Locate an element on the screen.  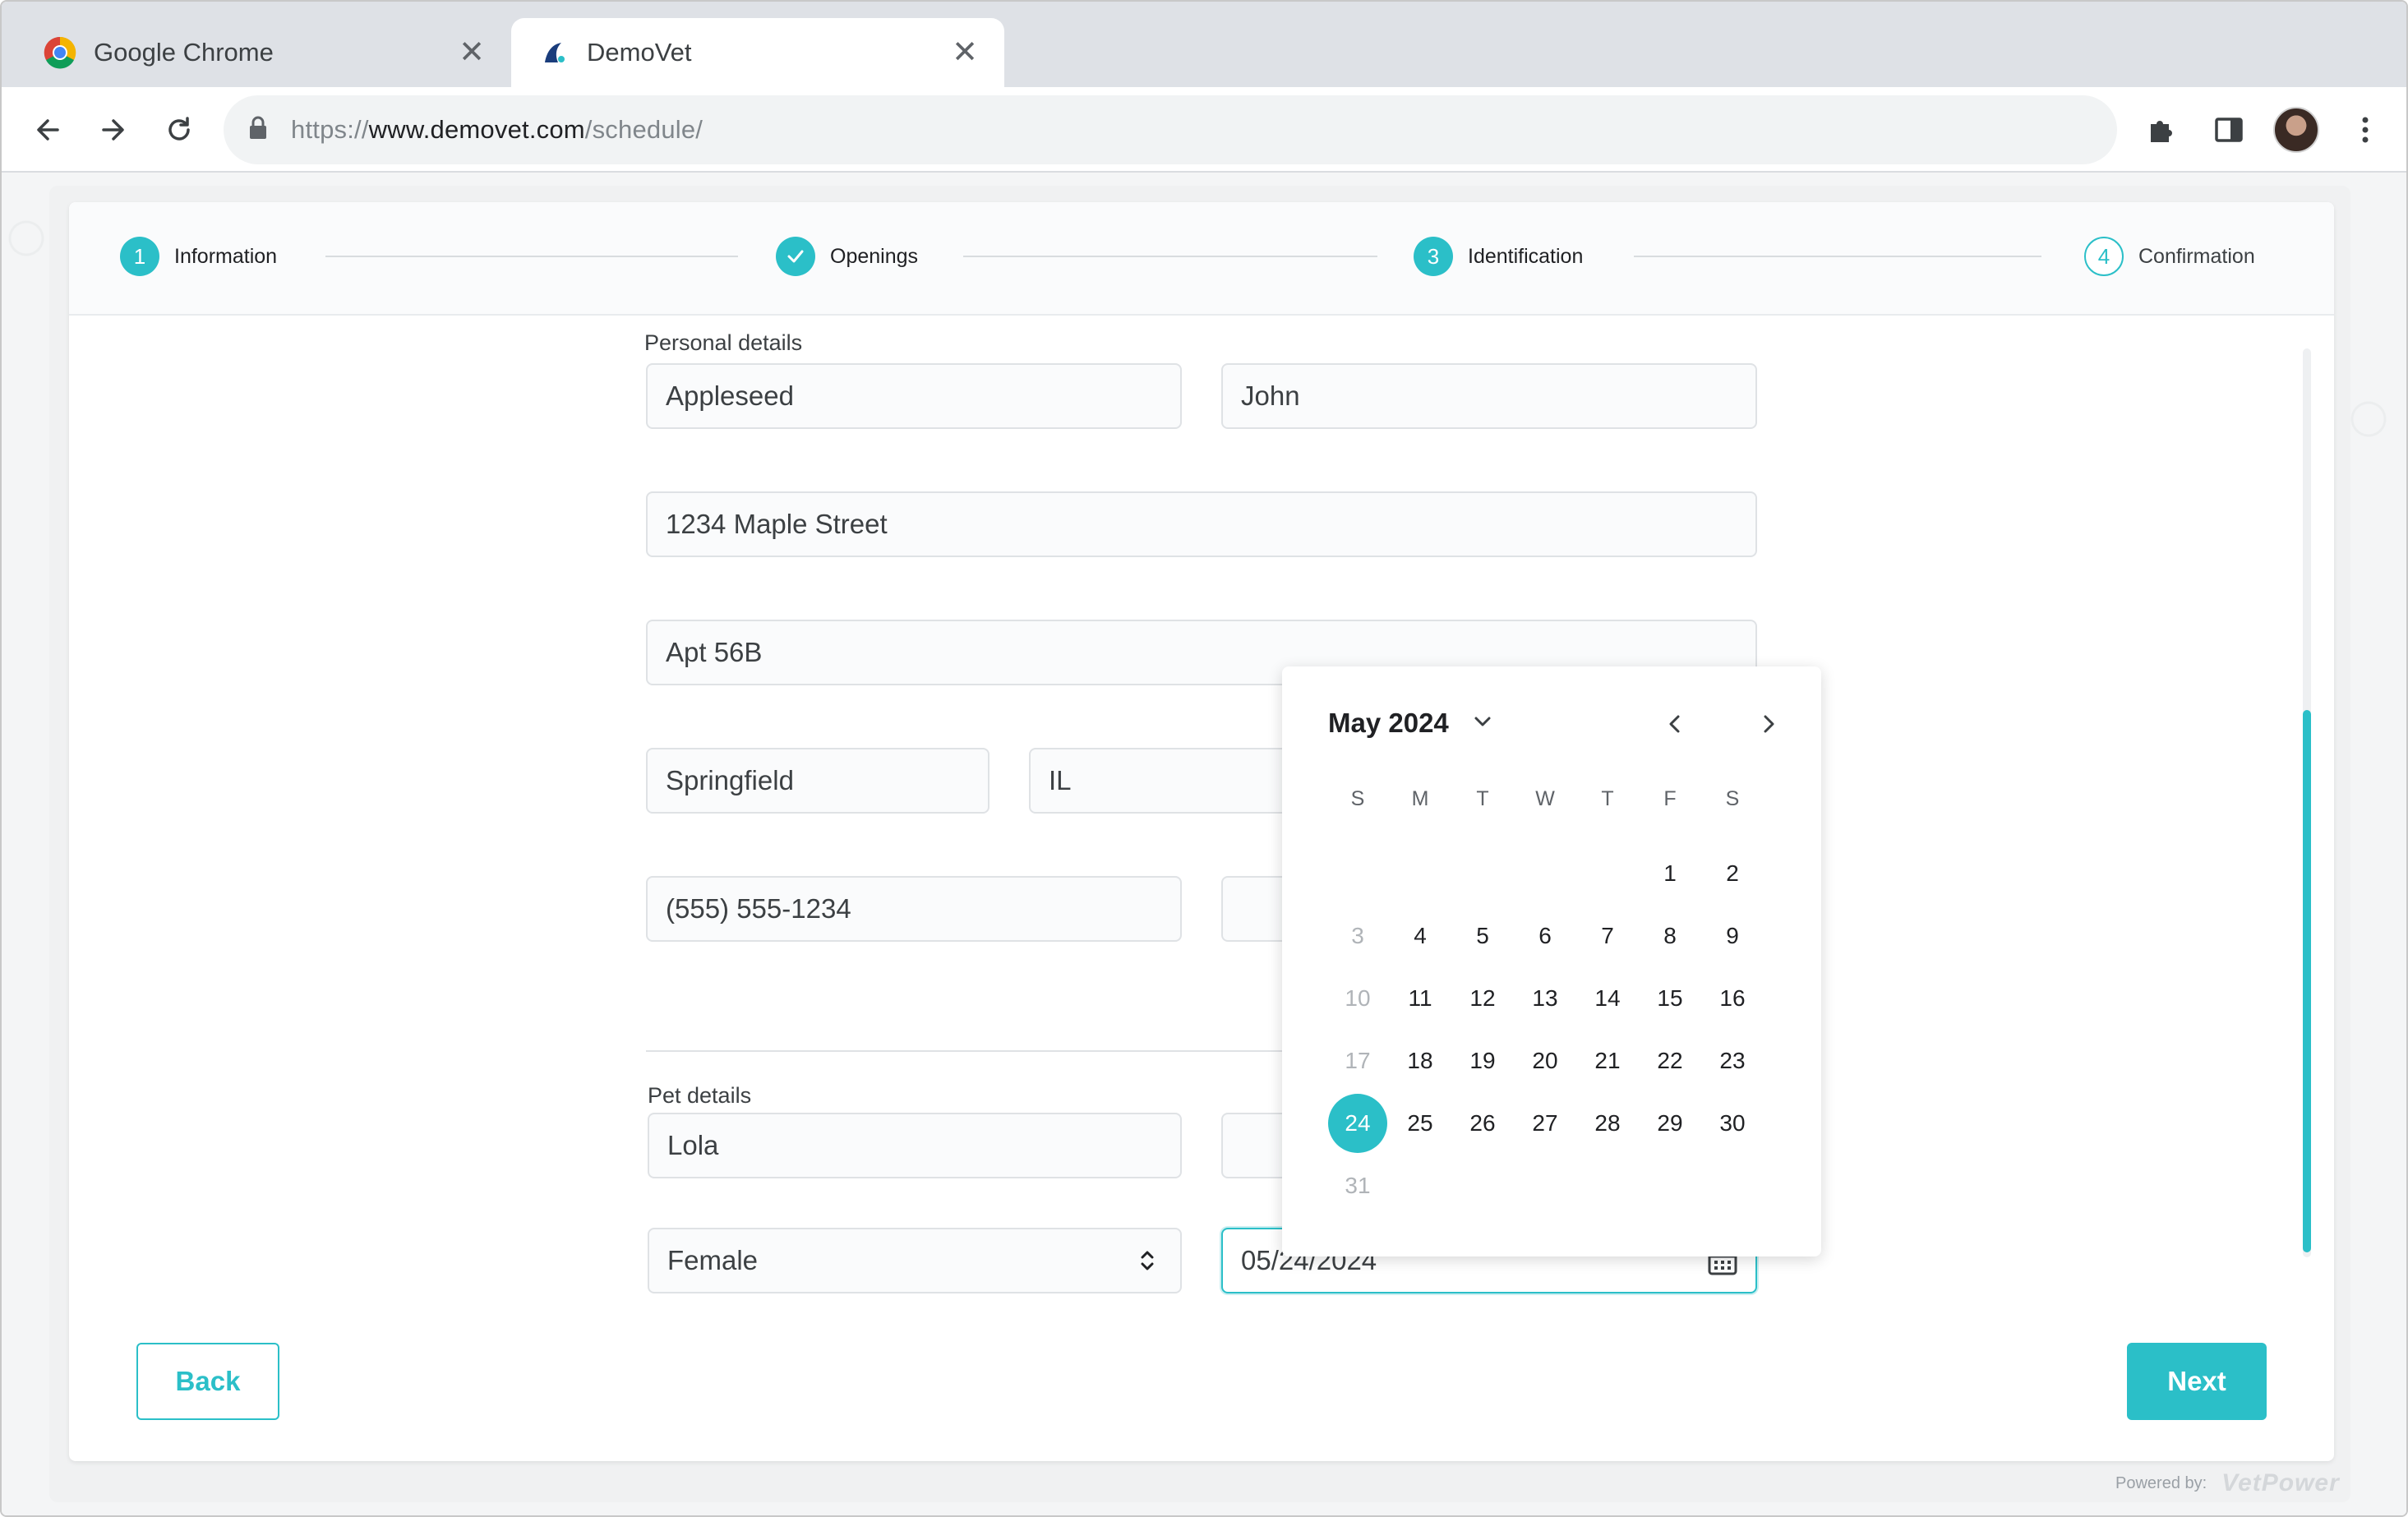
calendar-day: 29 is located at coordinates (1670, 1123).